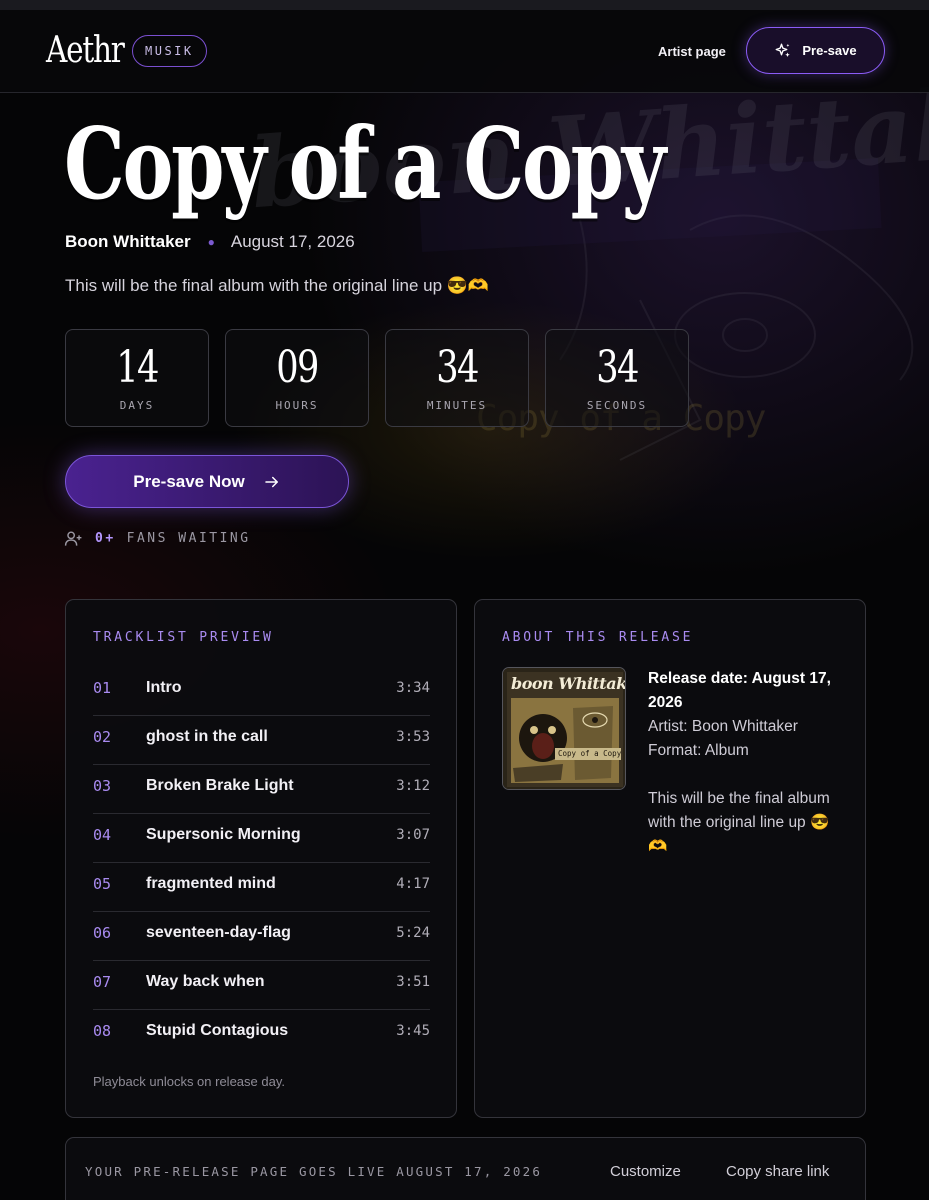 This screenshot has height=1200, width=929. What do you see at coordinates (413, 737) in the screenshot?
I see `track-duration: 3:53` at bounding box center [413, 737].